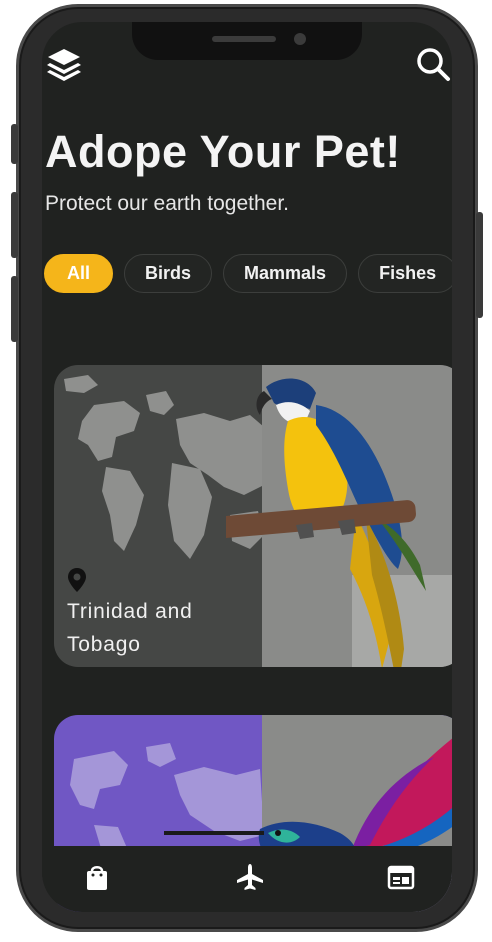  I want to click on chip-fishes: Fishes, so click(405, 273).